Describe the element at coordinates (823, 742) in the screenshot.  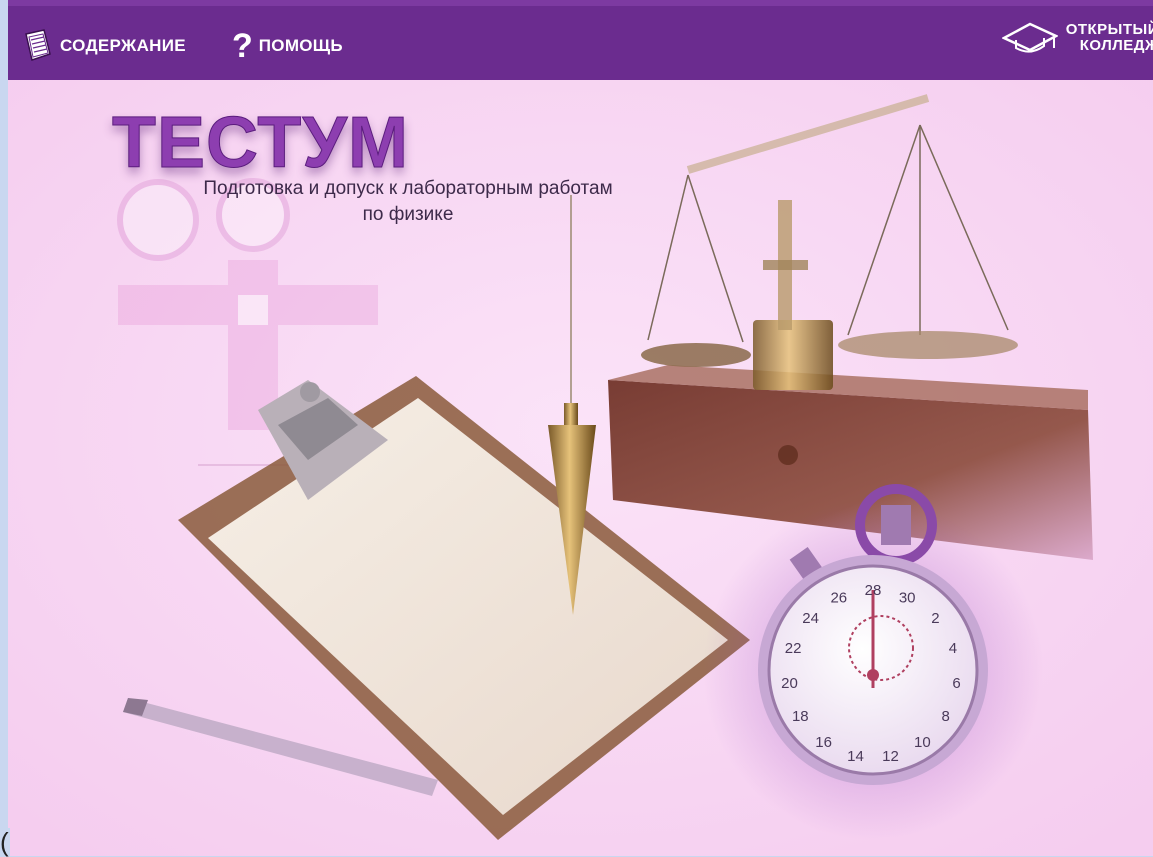
I see `dial-number: 16` at that location.